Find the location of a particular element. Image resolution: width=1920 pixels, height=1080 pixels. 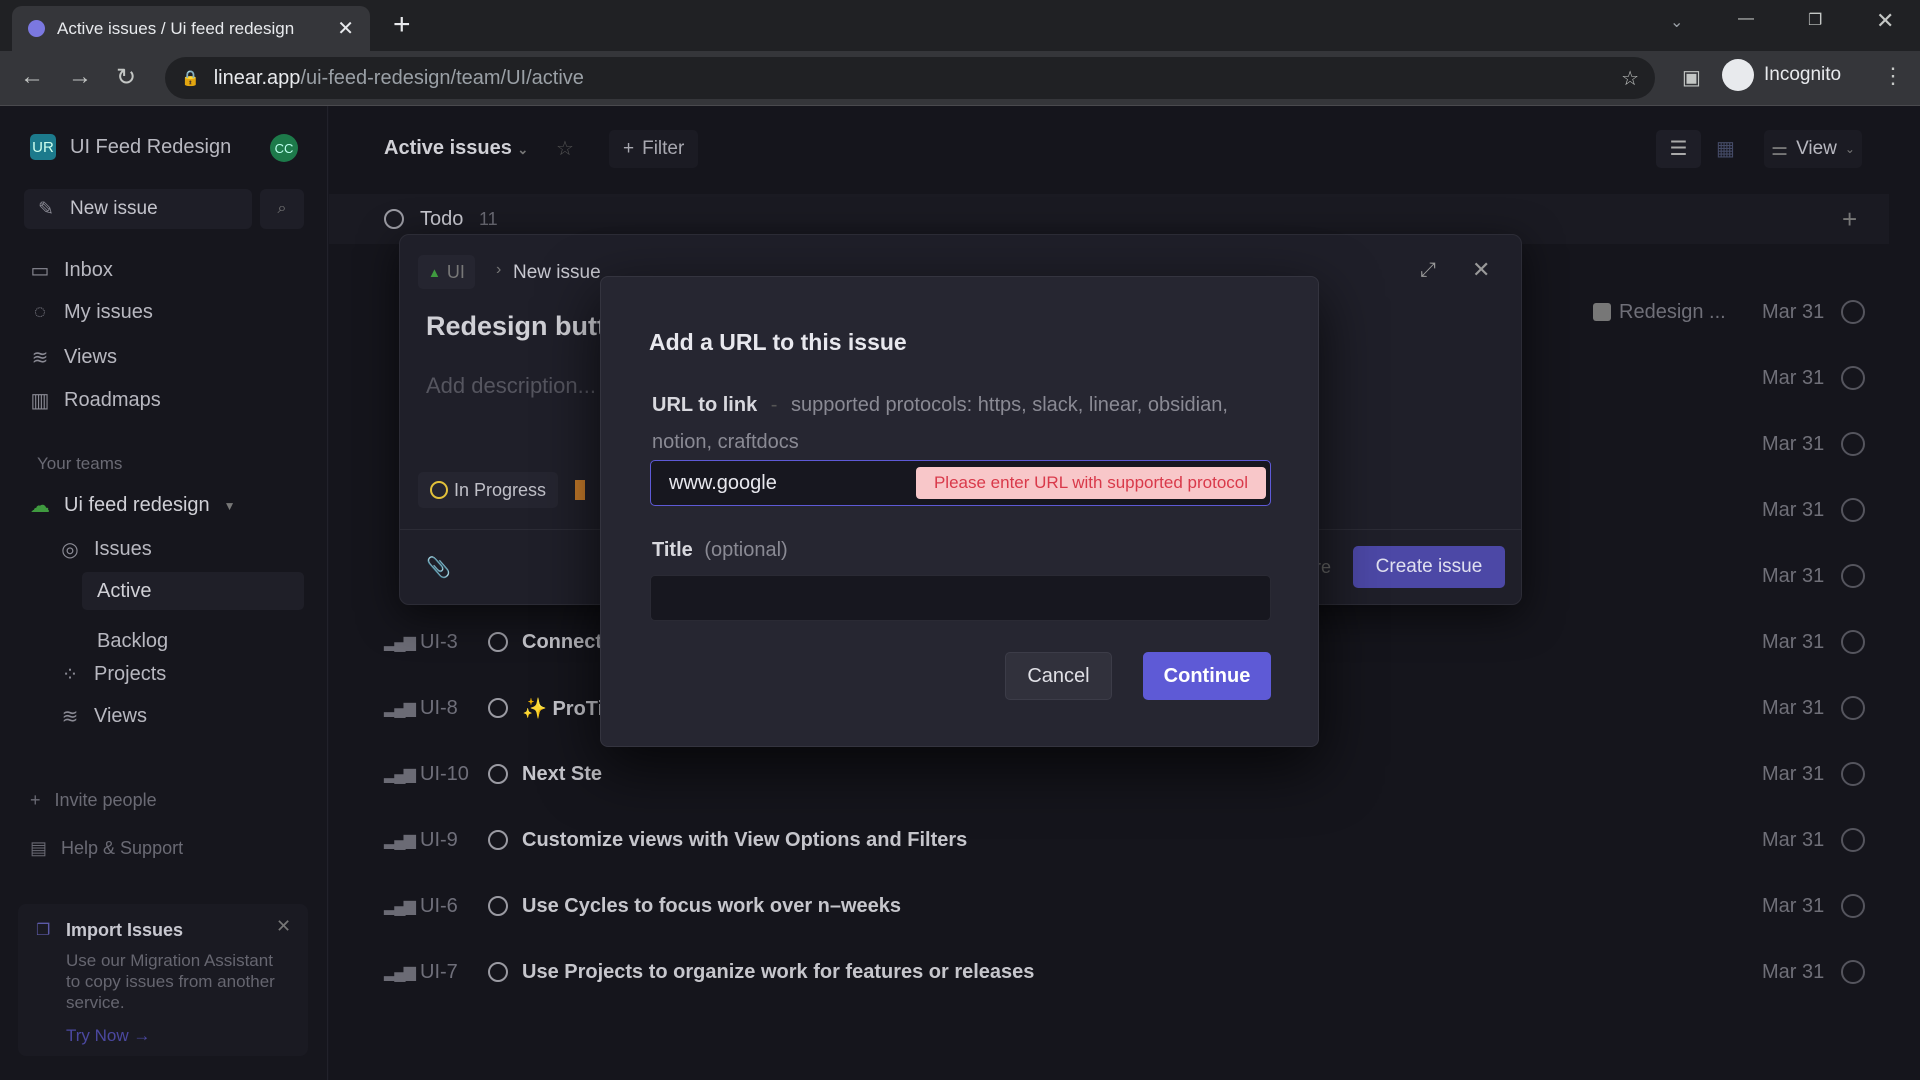

incognito-icon is located at coordinates (1738, 75).